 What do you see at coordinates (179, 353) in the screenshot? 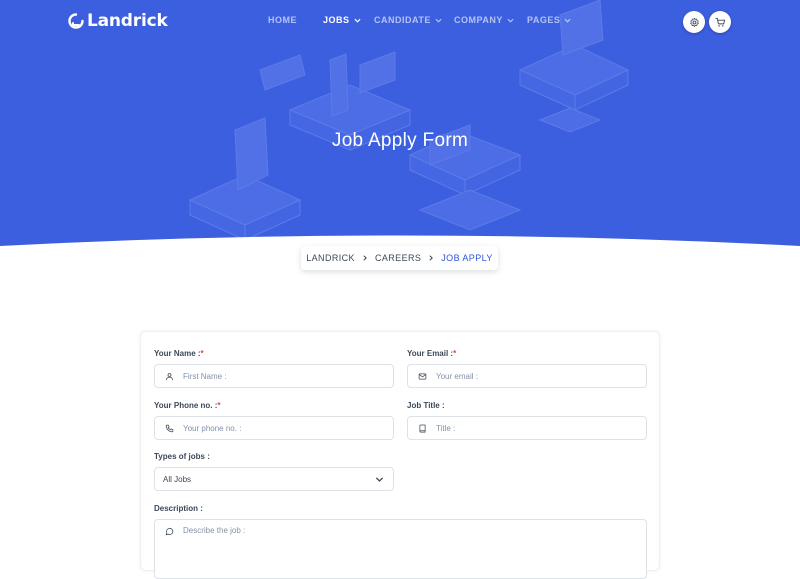
I see `name-label: Your Name :*` at bounding box center [179, 353].